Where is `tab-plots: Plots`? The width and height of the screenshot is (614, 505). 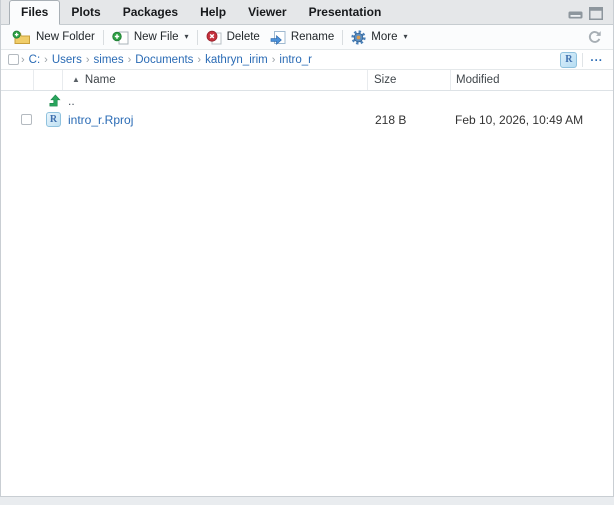 tab-plots: Plots is located at coordinates (85, 12).